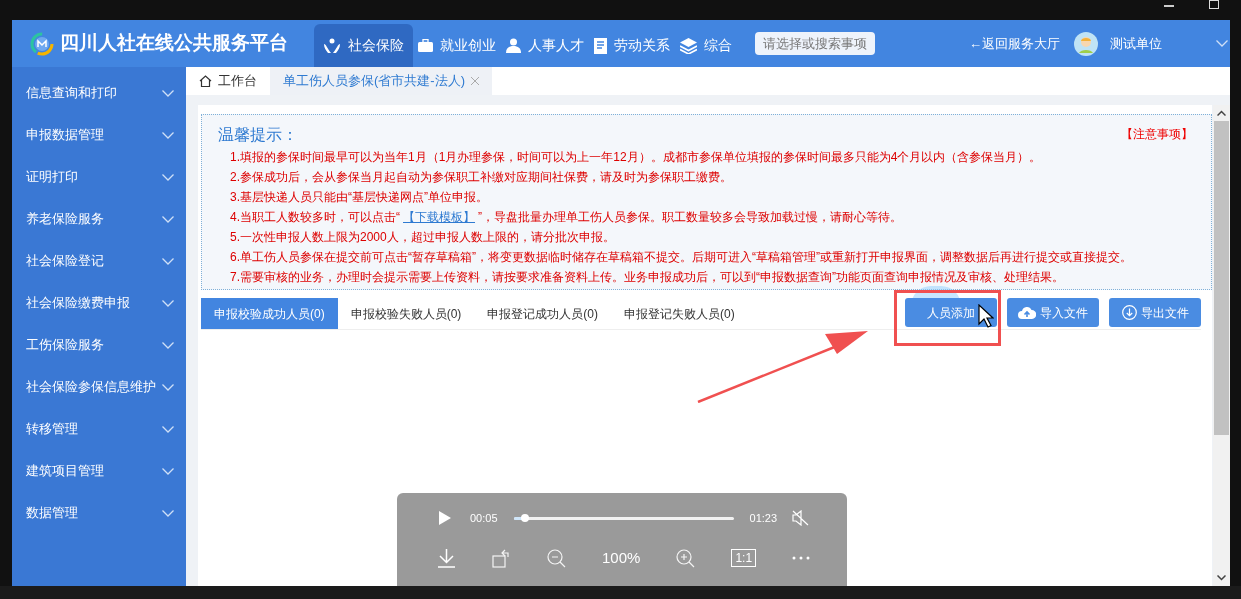 This screenshot has width=1241, height=599. What do you see at coordinates (475, 81) in the screenshot?
I see `close-icon` at bounding box center [475, 81].